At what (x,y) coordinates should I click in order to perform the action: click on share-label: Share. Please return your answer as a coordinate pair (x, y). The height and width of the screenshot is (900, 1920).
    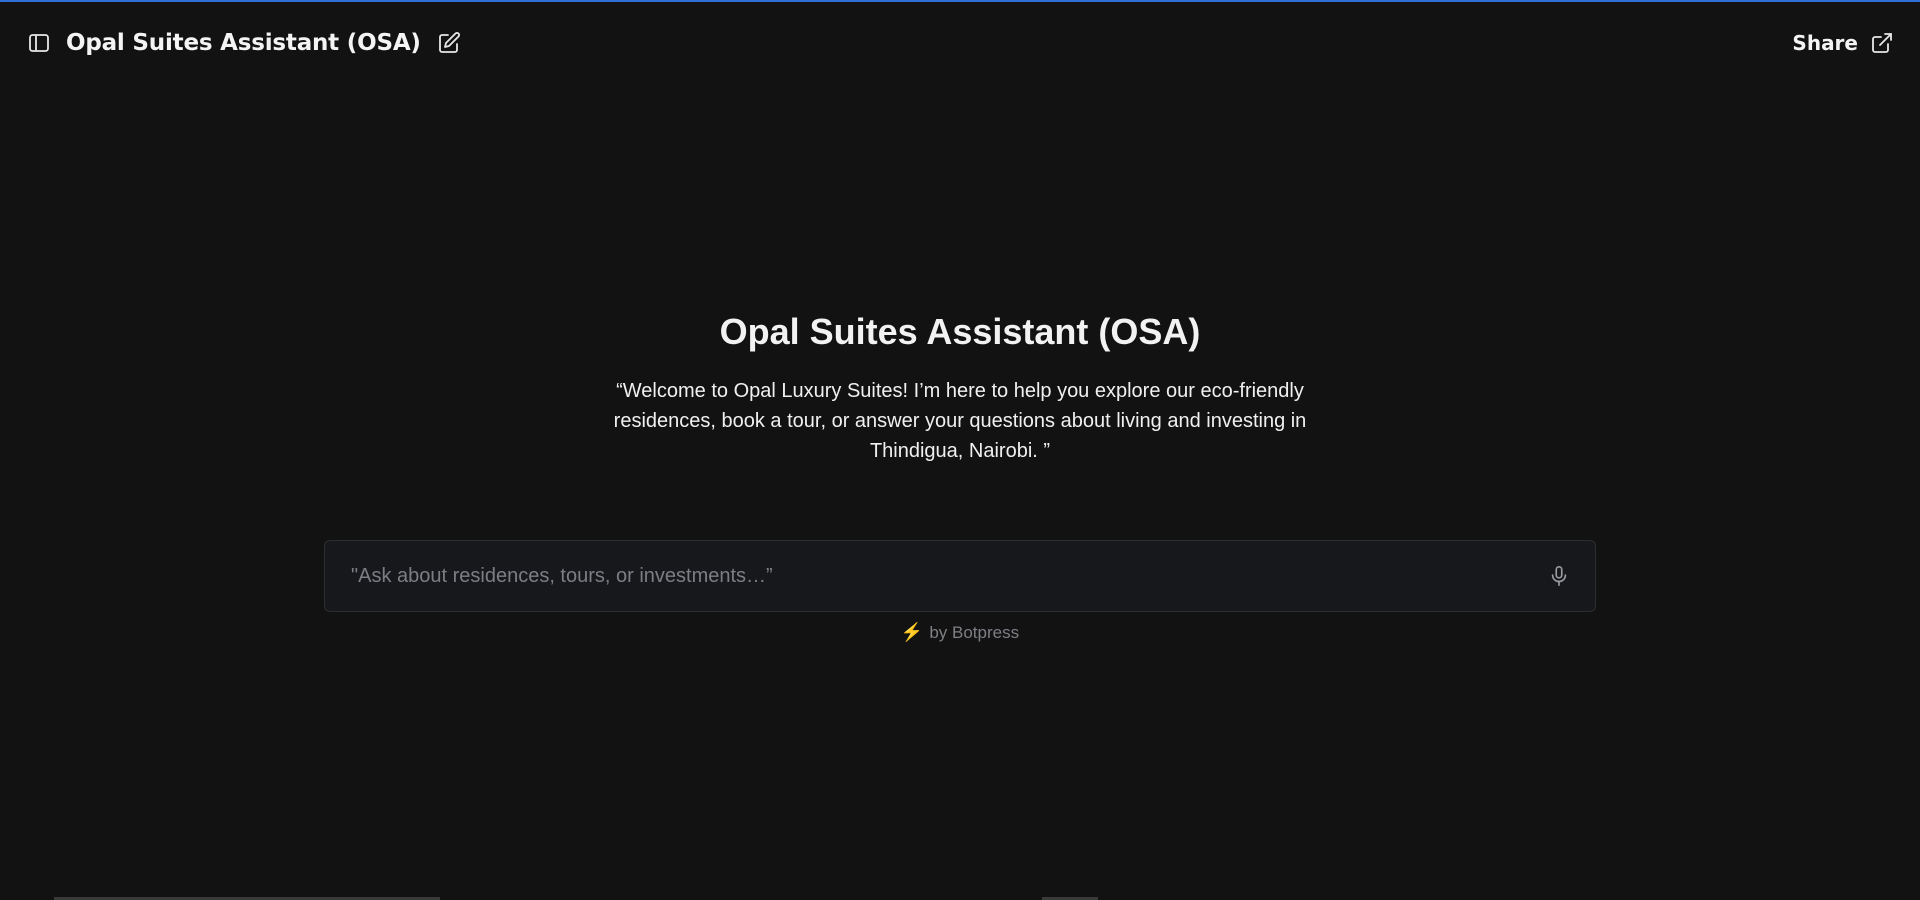
    Looking at the image, I should click on (1825, 43).